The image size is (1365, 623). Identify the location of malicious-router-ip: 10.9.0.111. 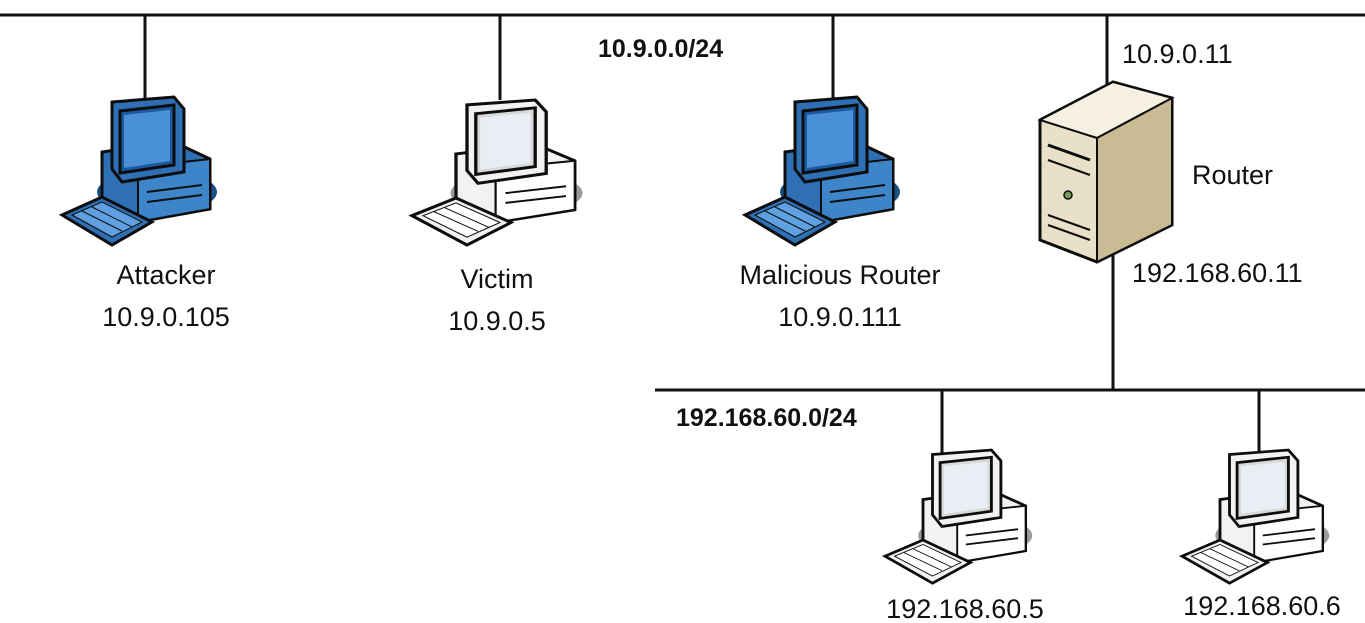
(840, 317).